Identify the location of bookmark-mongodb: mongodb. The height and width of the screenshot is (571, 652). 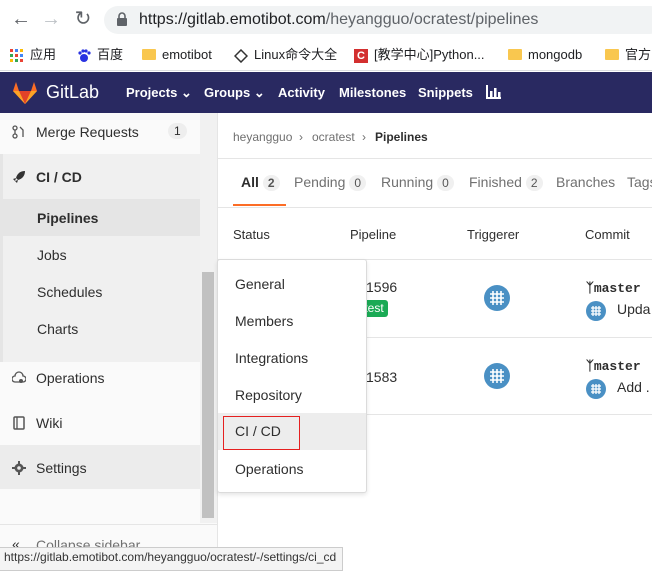
(545, 55).